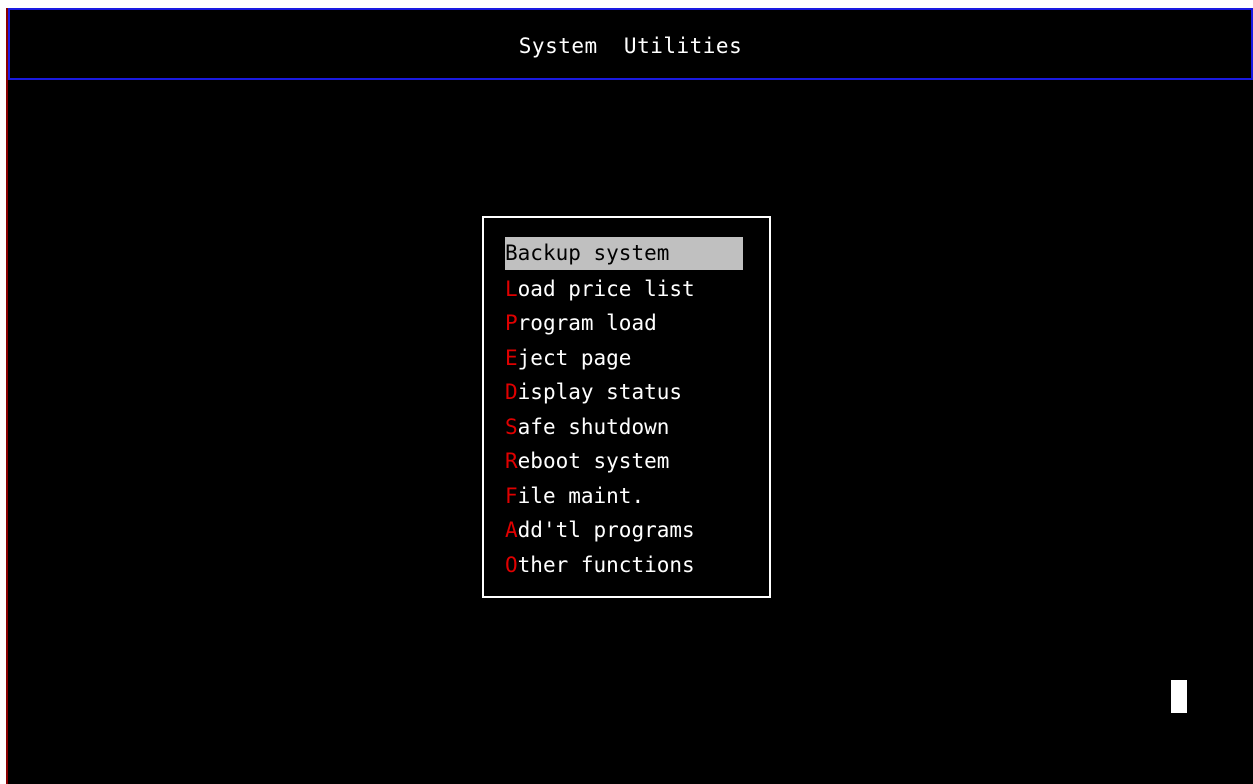  I want to click on menu-item-other-functions: Other functions, so click(624, 565).